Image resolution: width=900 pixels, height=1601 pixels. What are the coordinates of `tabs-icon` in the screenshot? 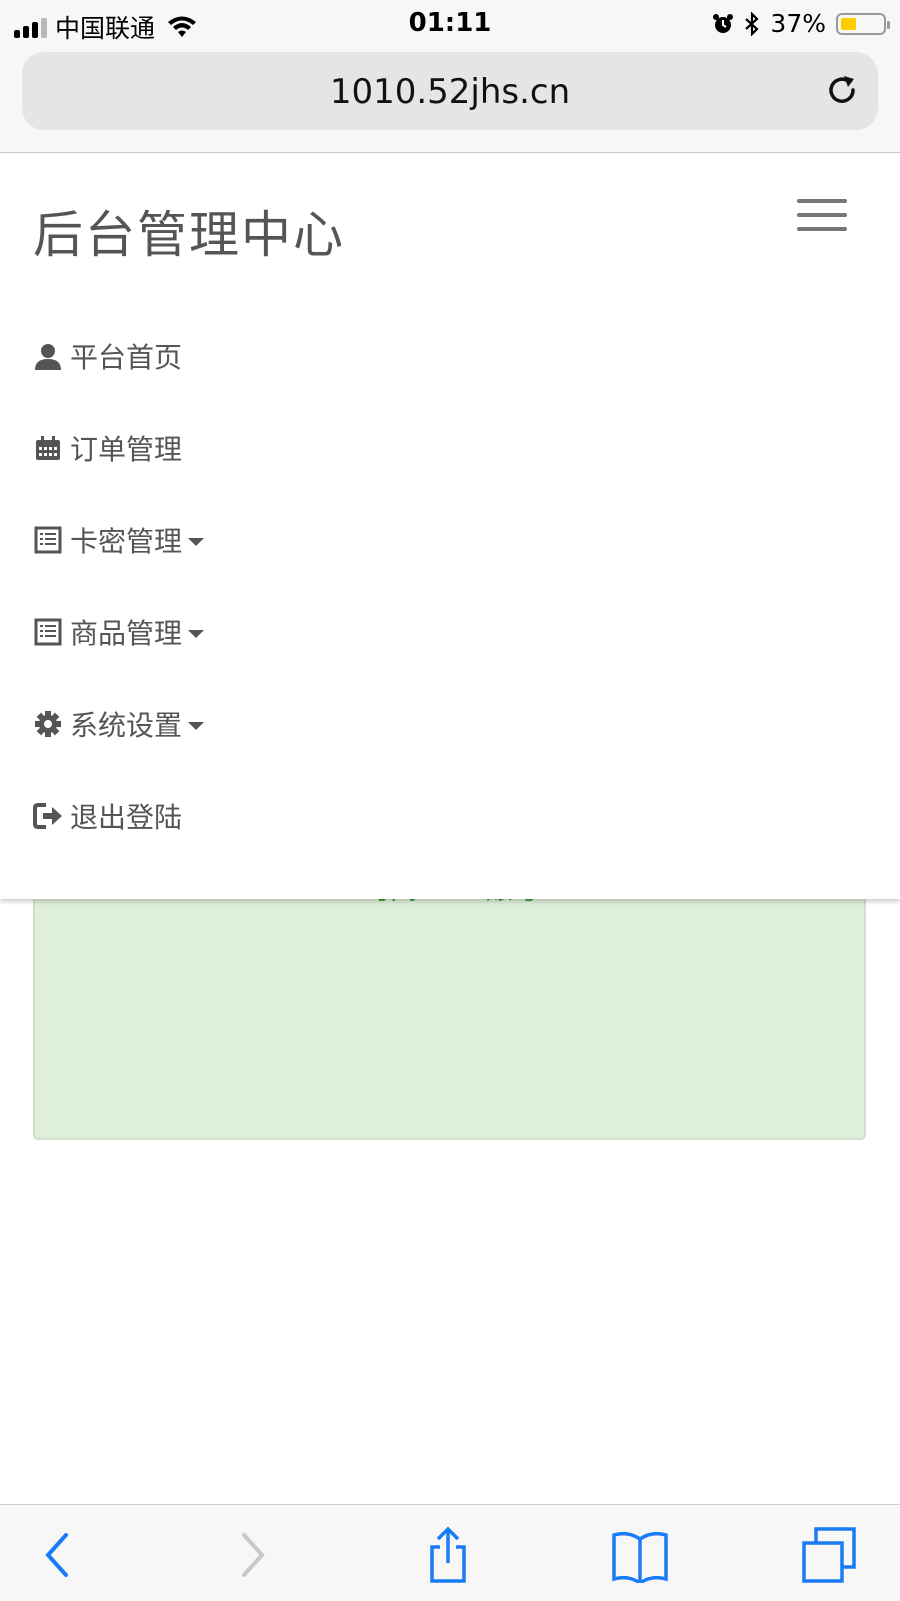 It's located at (830, 1555).